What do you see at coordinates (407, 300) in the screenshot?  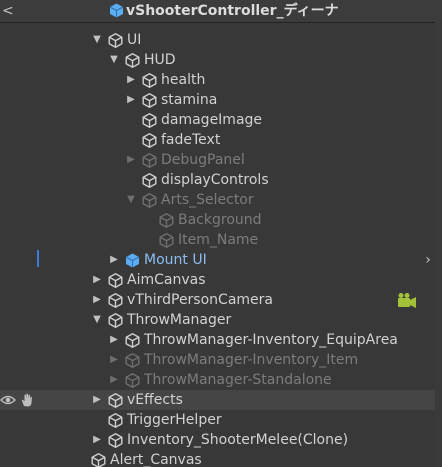 I see `camera-icon` at bounding box center [407, 300].